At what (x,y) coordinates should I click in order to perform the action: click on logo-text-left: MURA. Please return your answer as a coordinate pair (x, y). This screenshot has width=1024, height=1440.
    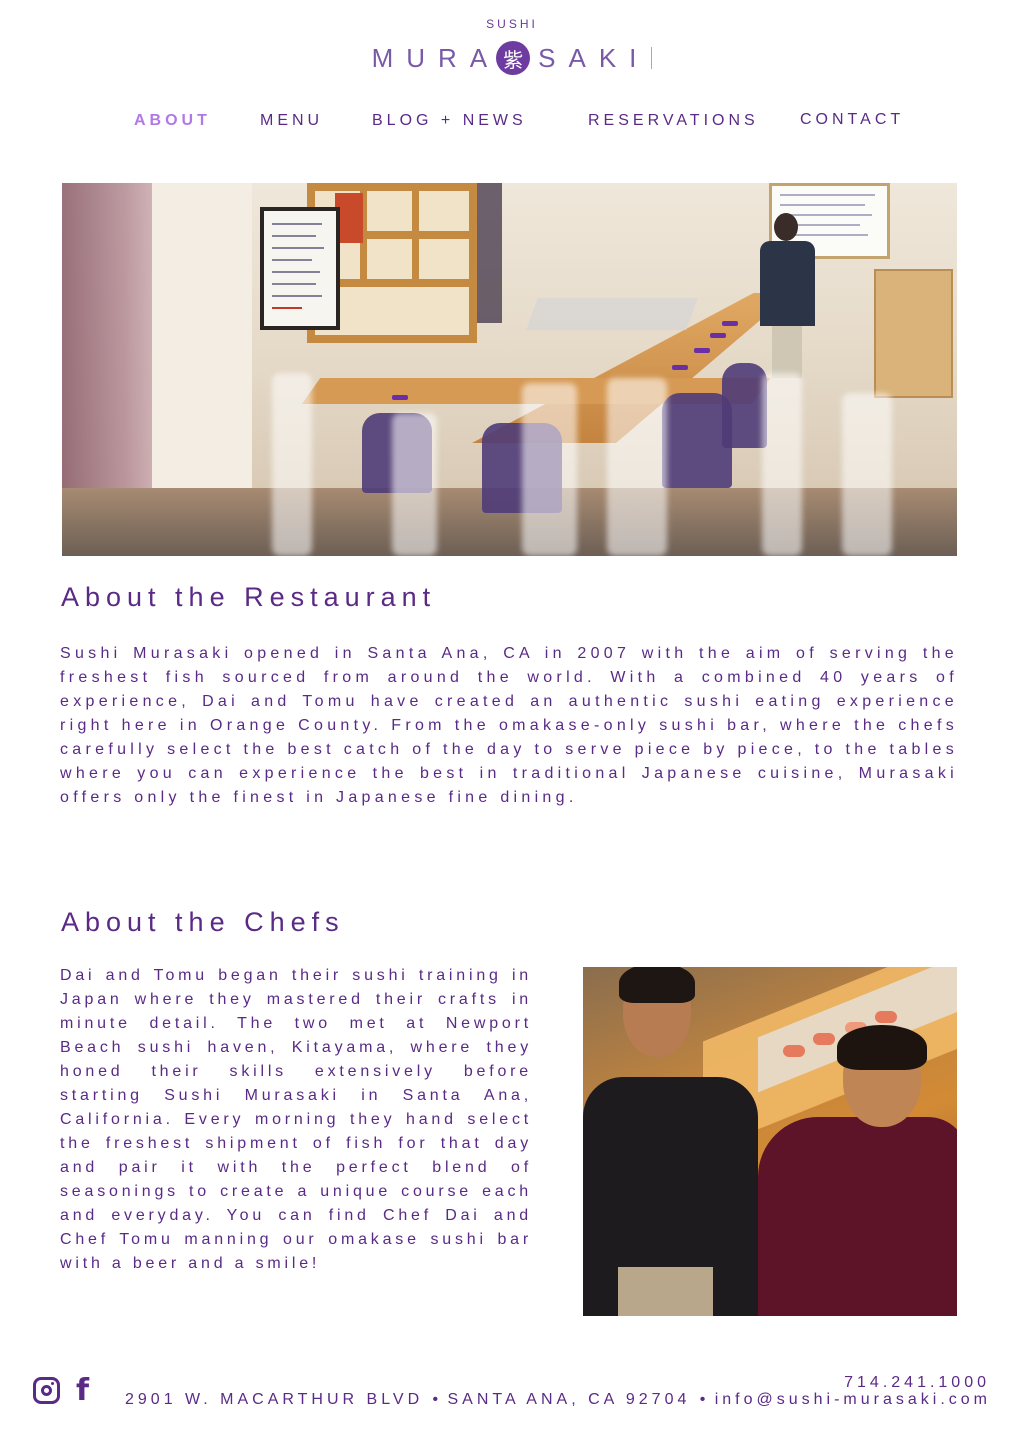
    Looking at the image, I should click on (436, 57).